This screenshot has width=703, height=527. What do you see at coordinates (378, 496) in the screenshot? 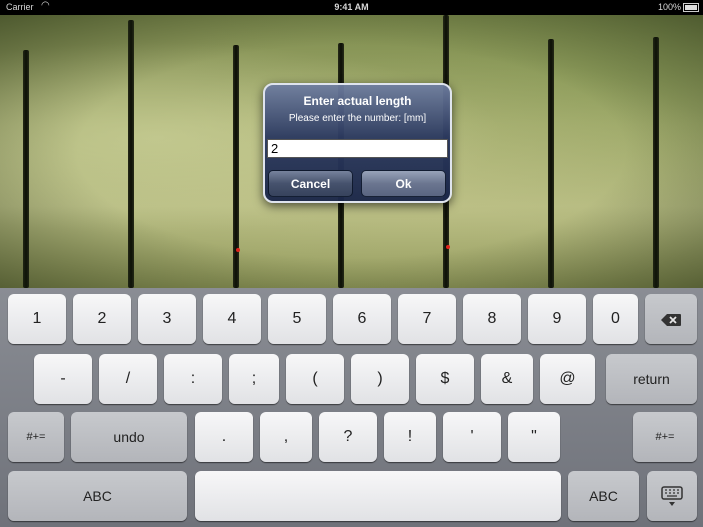
I see `space-bar` at bounding box center [378, 496].